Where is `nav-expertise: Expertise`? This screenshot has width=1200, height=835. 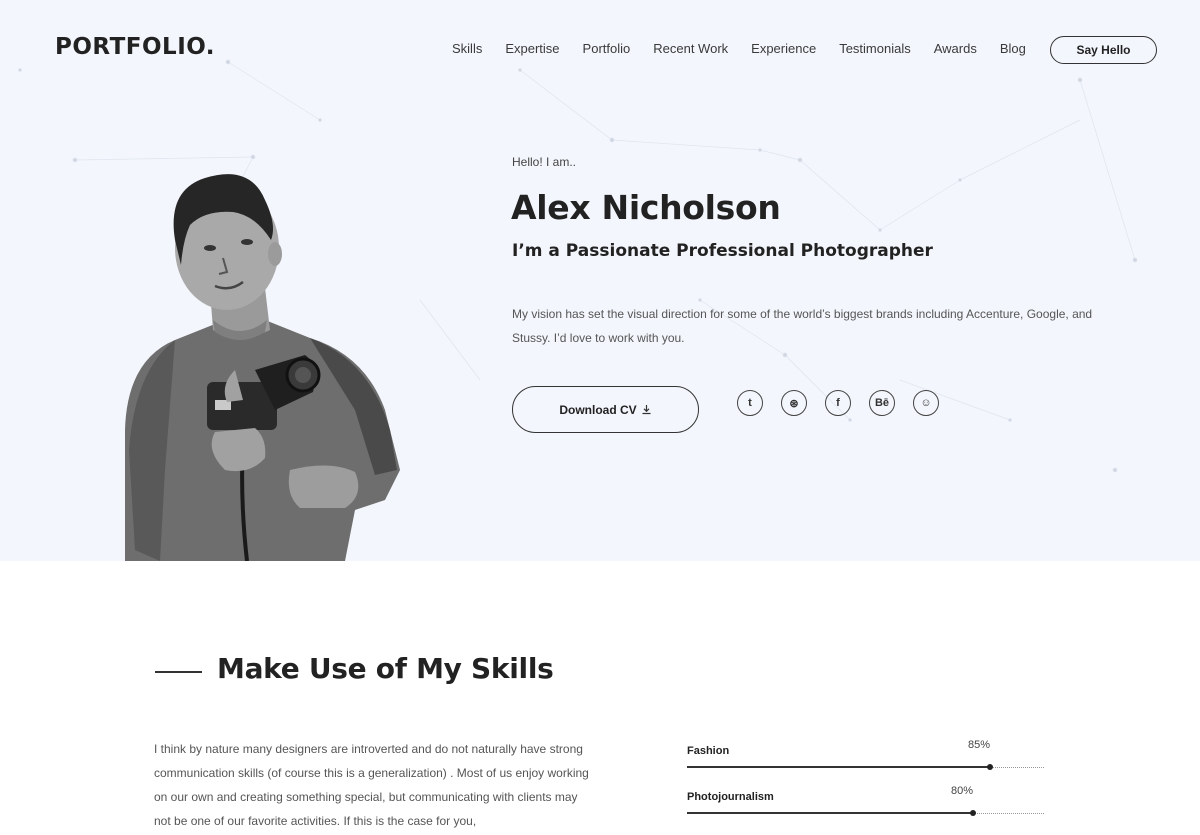
nav-expertise: Expertise is located at coordinates (532, 48).